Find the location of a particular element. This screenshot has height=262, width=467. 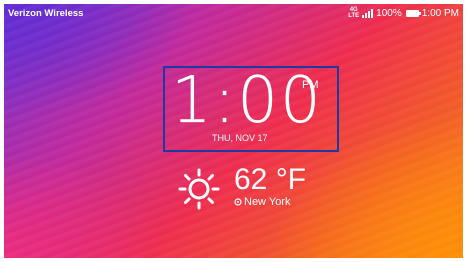

battery-percent: 100% is located at coordinates (389, 13).